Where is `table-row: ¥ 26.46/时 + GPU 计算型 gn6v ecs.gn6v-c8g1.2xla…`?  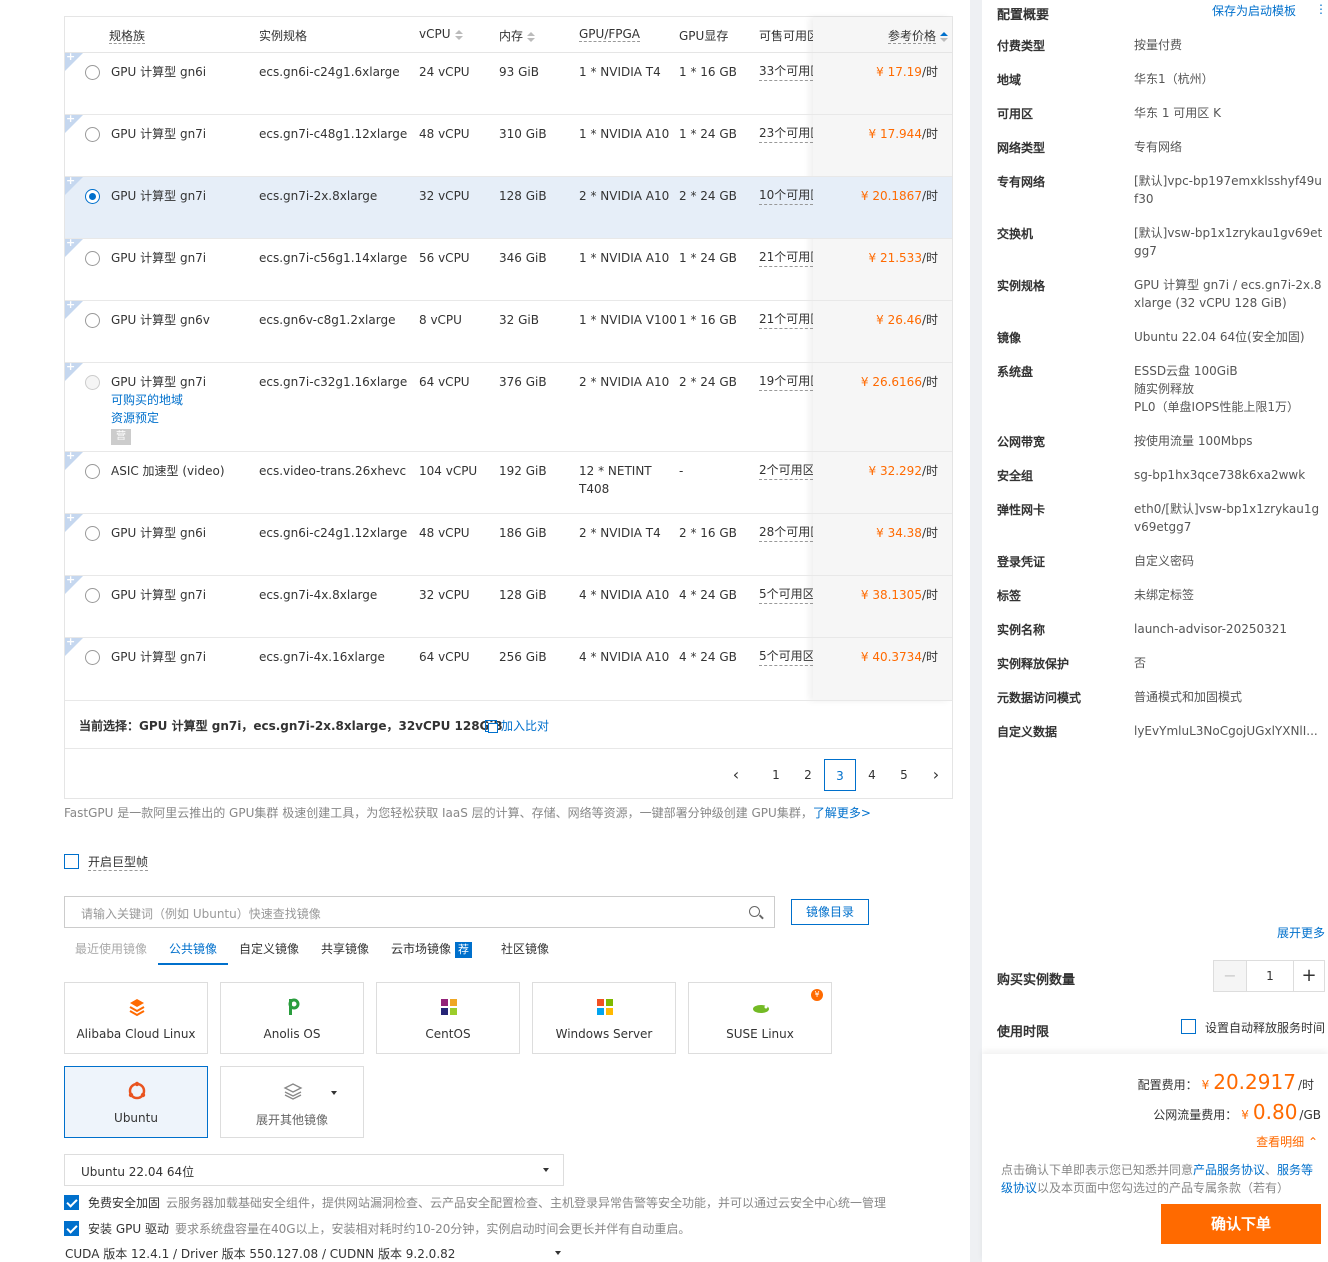 table-row: ¥ 26.46/时 + GPU 计算型 gn6v ecs.gn6v-c8g1.2xla… is located at coordinates (508, 330).